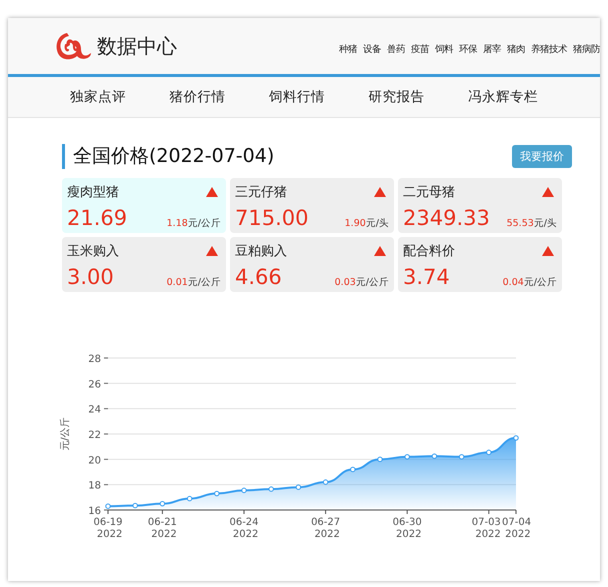  I want to click on price-name: 瘦肉型猪, so click(93, 192).